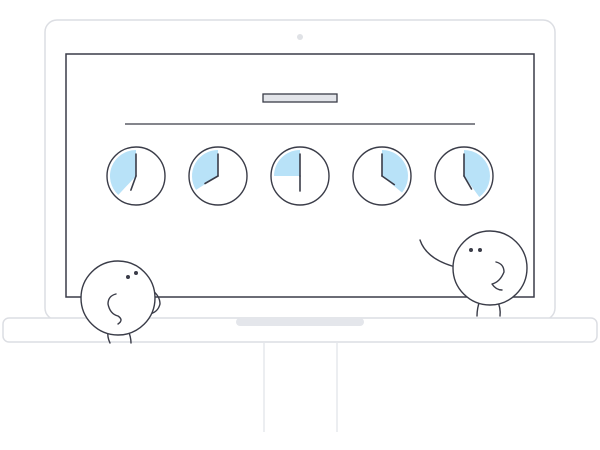 The image size is (600, 450). I want to click on title-placeholder-bar, so click(300, 98).